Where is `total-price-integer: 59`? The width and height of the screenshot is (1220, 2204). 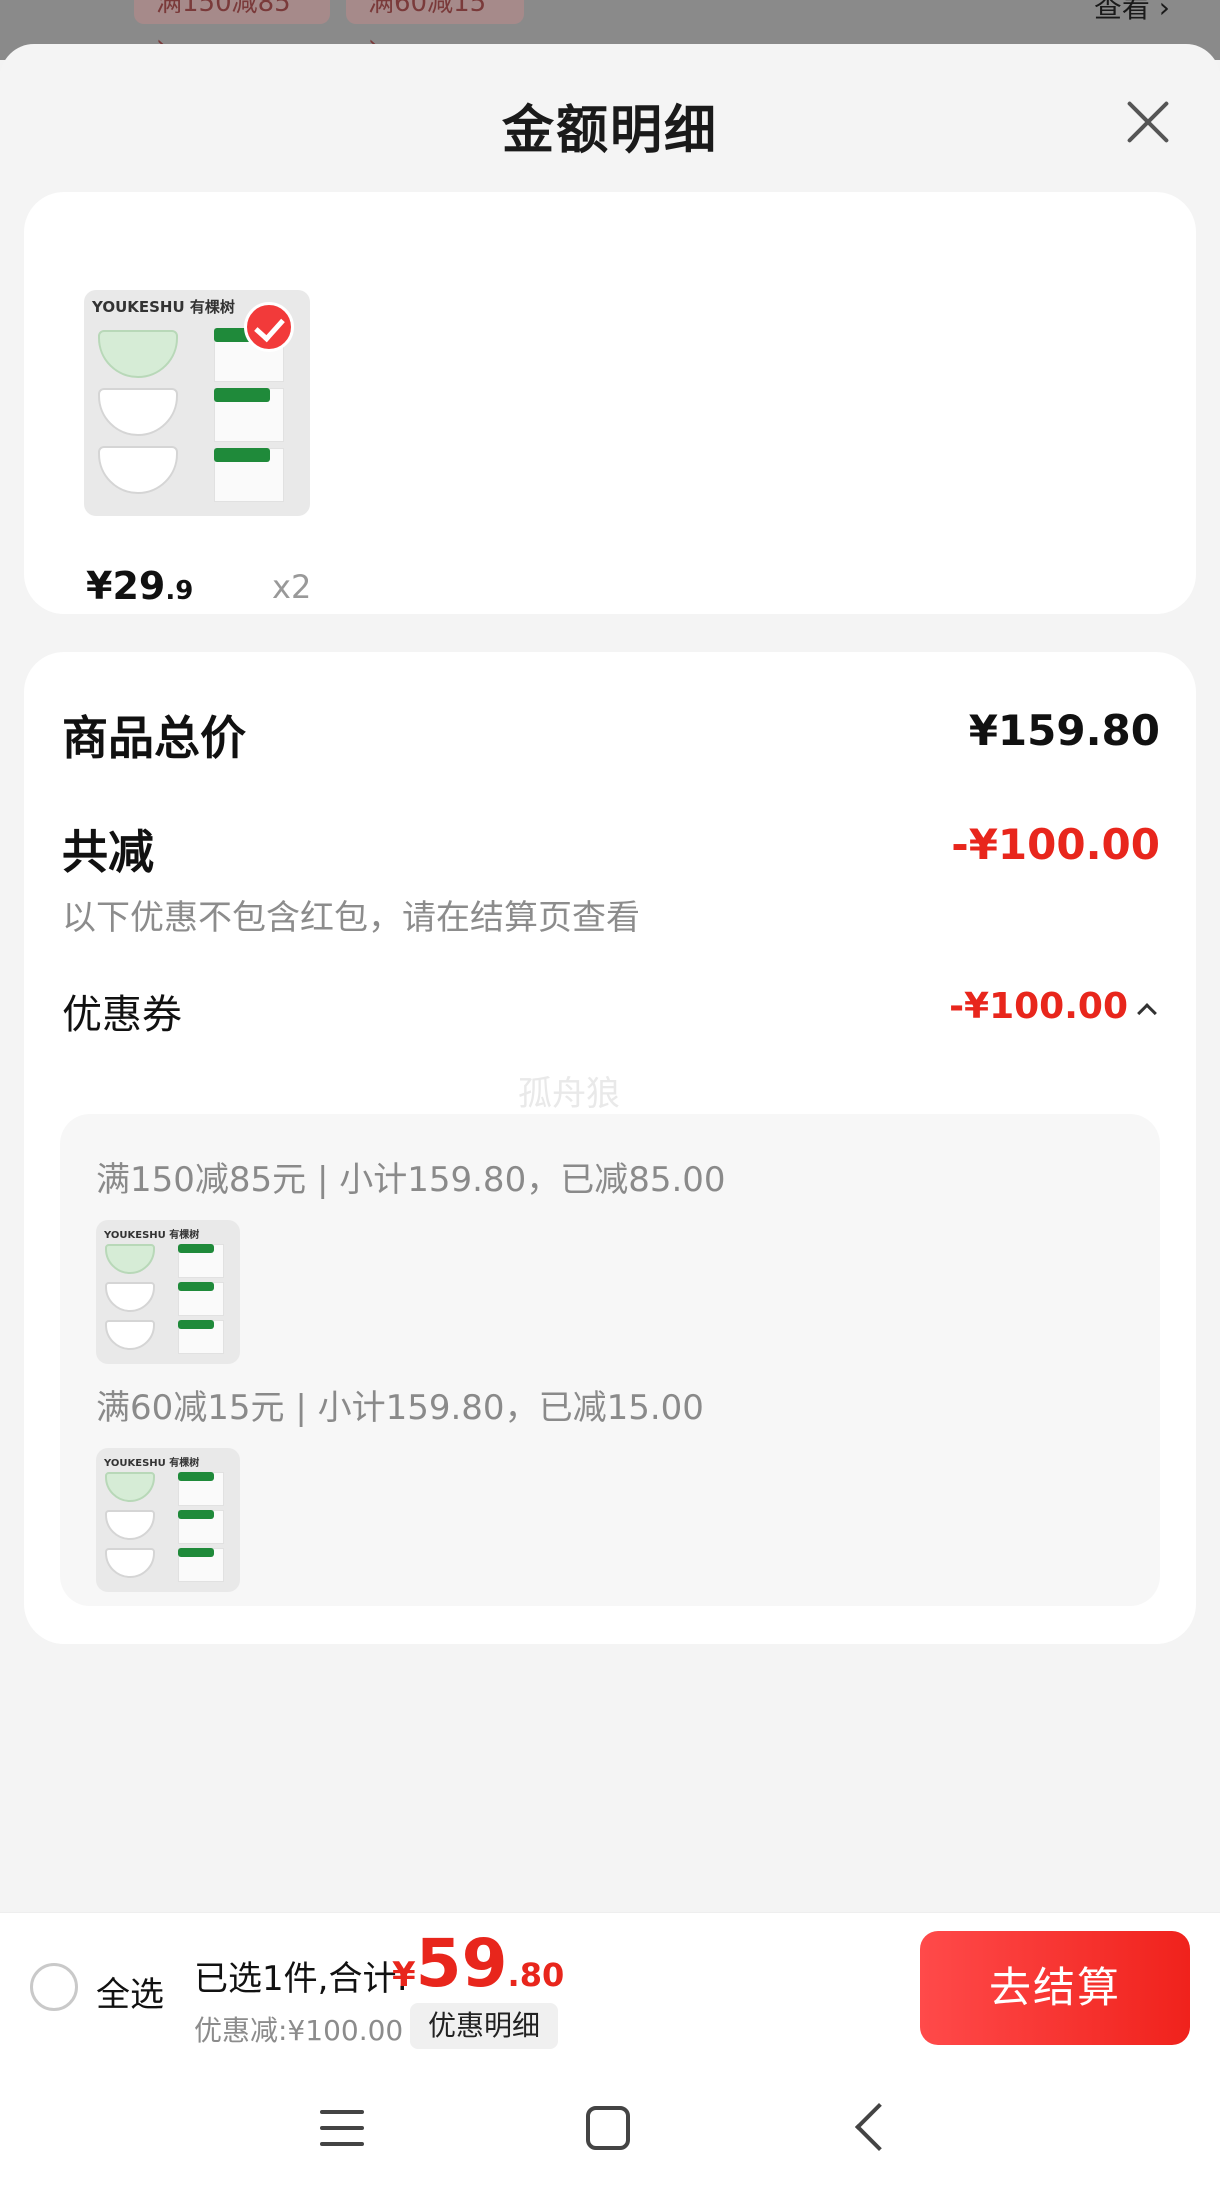 total-price-integer: 59 is located at coordinates (461, 1963).